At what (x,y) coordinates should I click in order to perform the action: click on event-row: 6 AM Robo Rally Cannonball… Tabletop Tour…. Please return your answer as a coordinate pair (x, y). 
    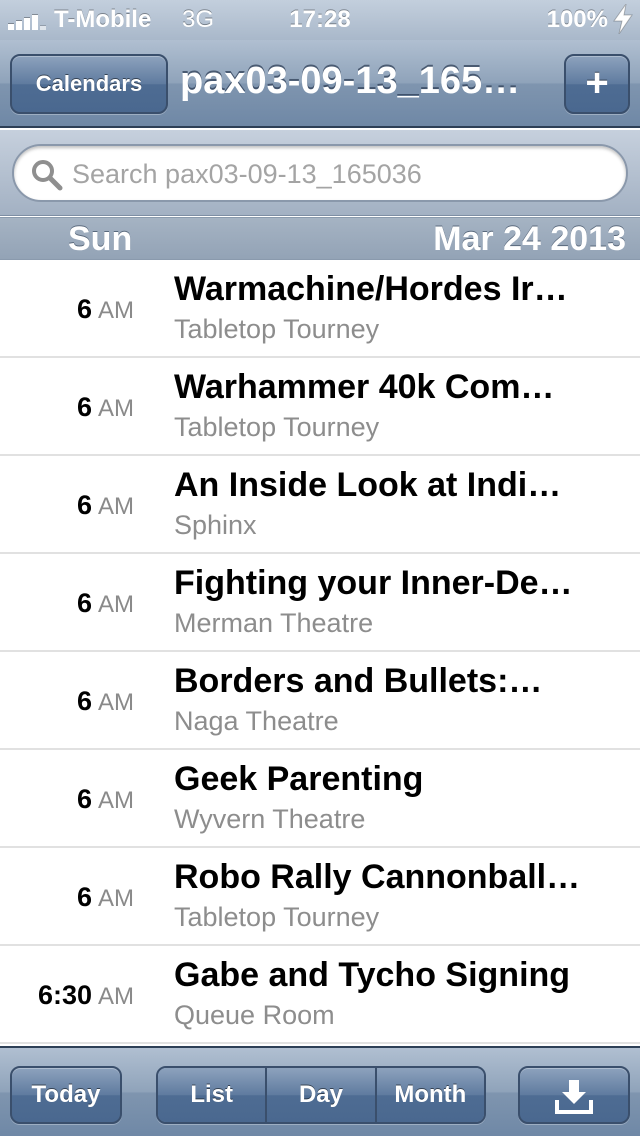
    Looking at the image, I should click on (320, 897).